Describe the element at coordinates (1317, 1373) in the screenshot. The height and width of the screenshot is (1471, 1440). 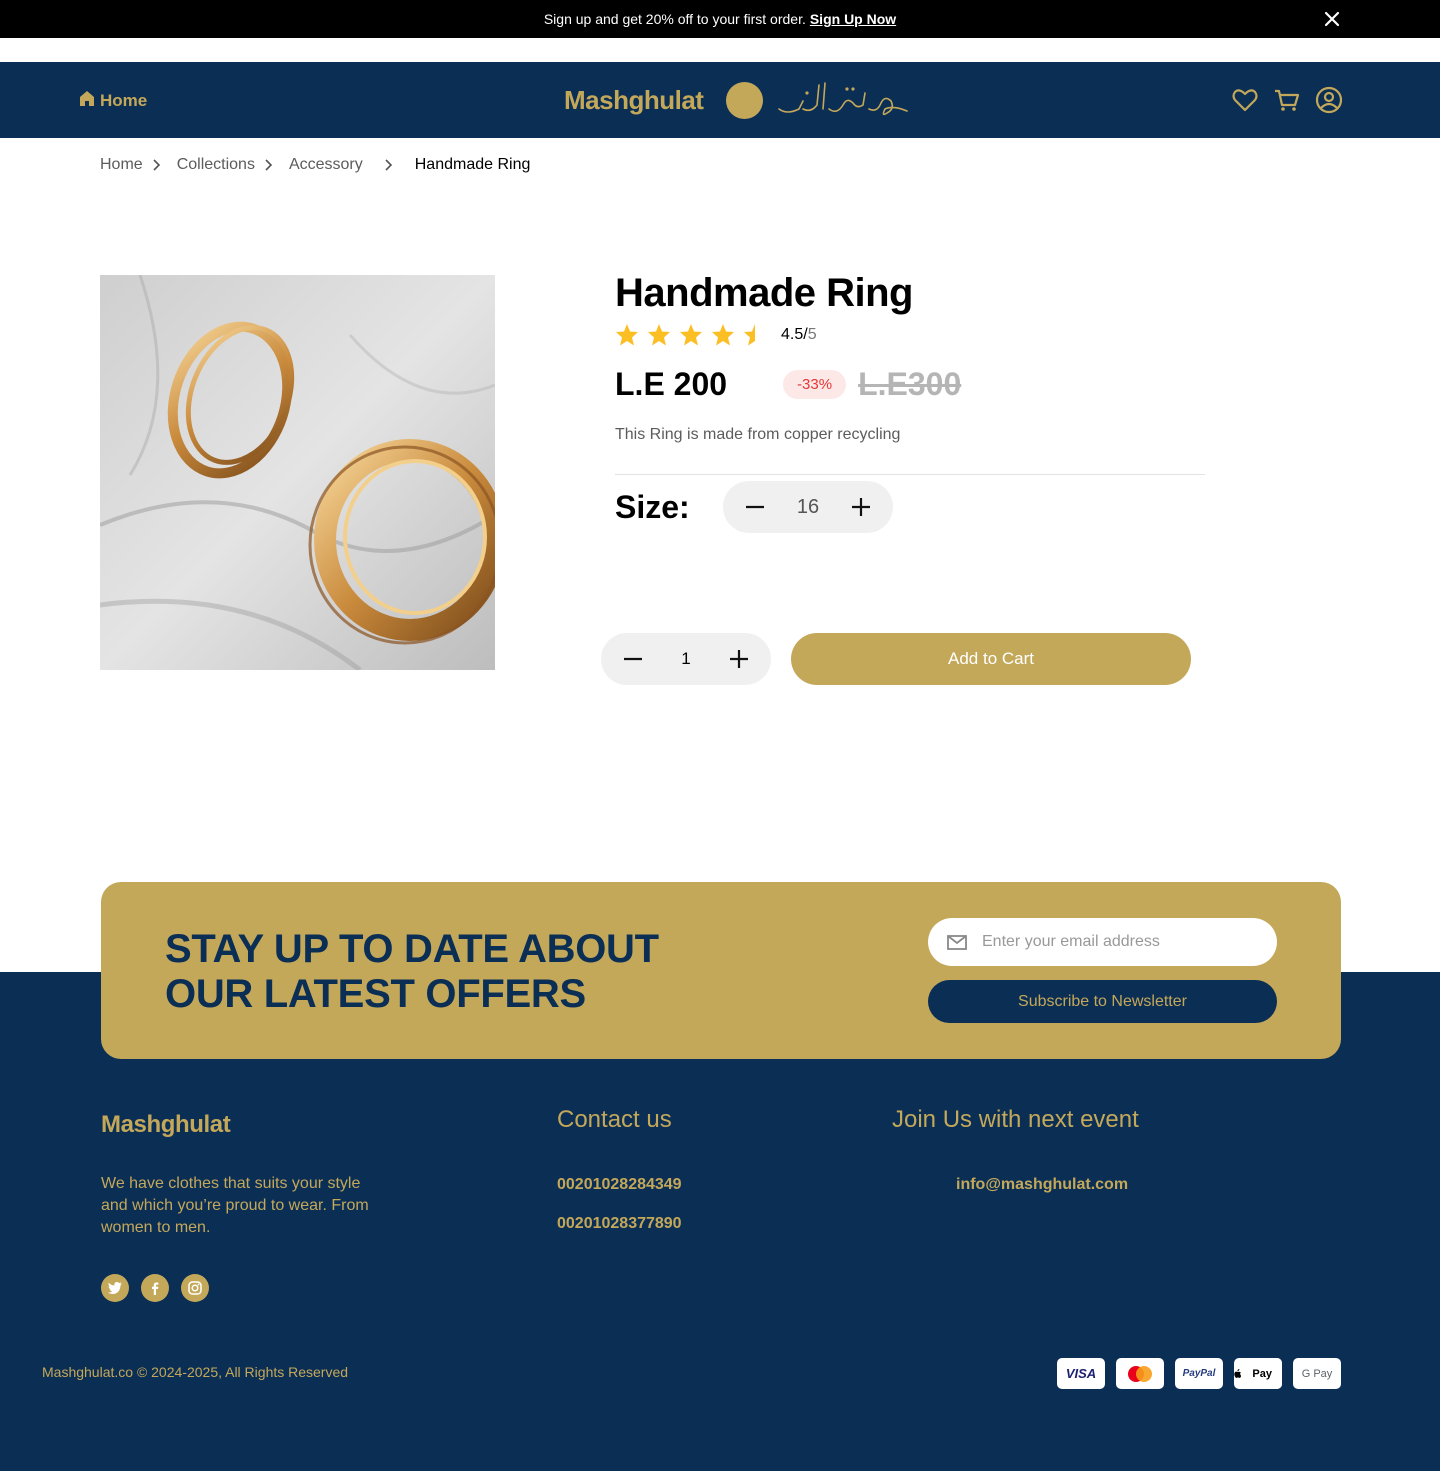
I see `google-pay-icon: G Pay` at that location.